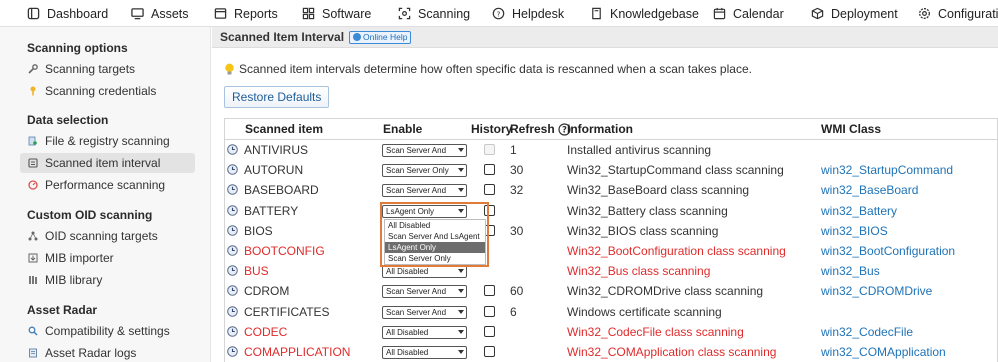 Image resolution: width=998 pixels, height=362 pixels. Describe the element at coordinates (513, 312) in the screenshot. I see `refresh-value: 6` at that location.